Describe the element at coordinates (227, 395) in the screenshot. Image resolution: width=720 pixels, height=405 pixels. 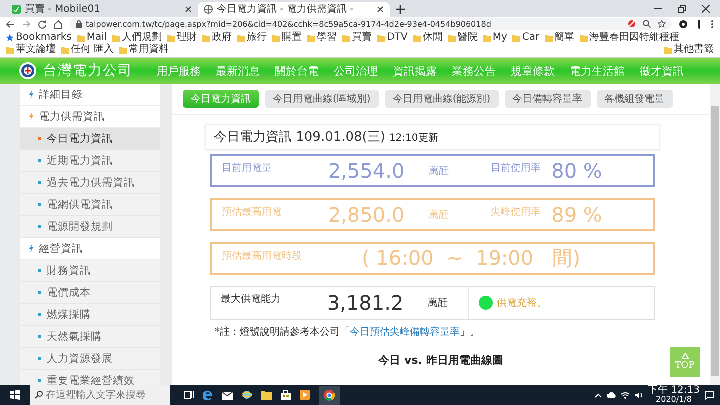
I see `mail-icon` at that location.